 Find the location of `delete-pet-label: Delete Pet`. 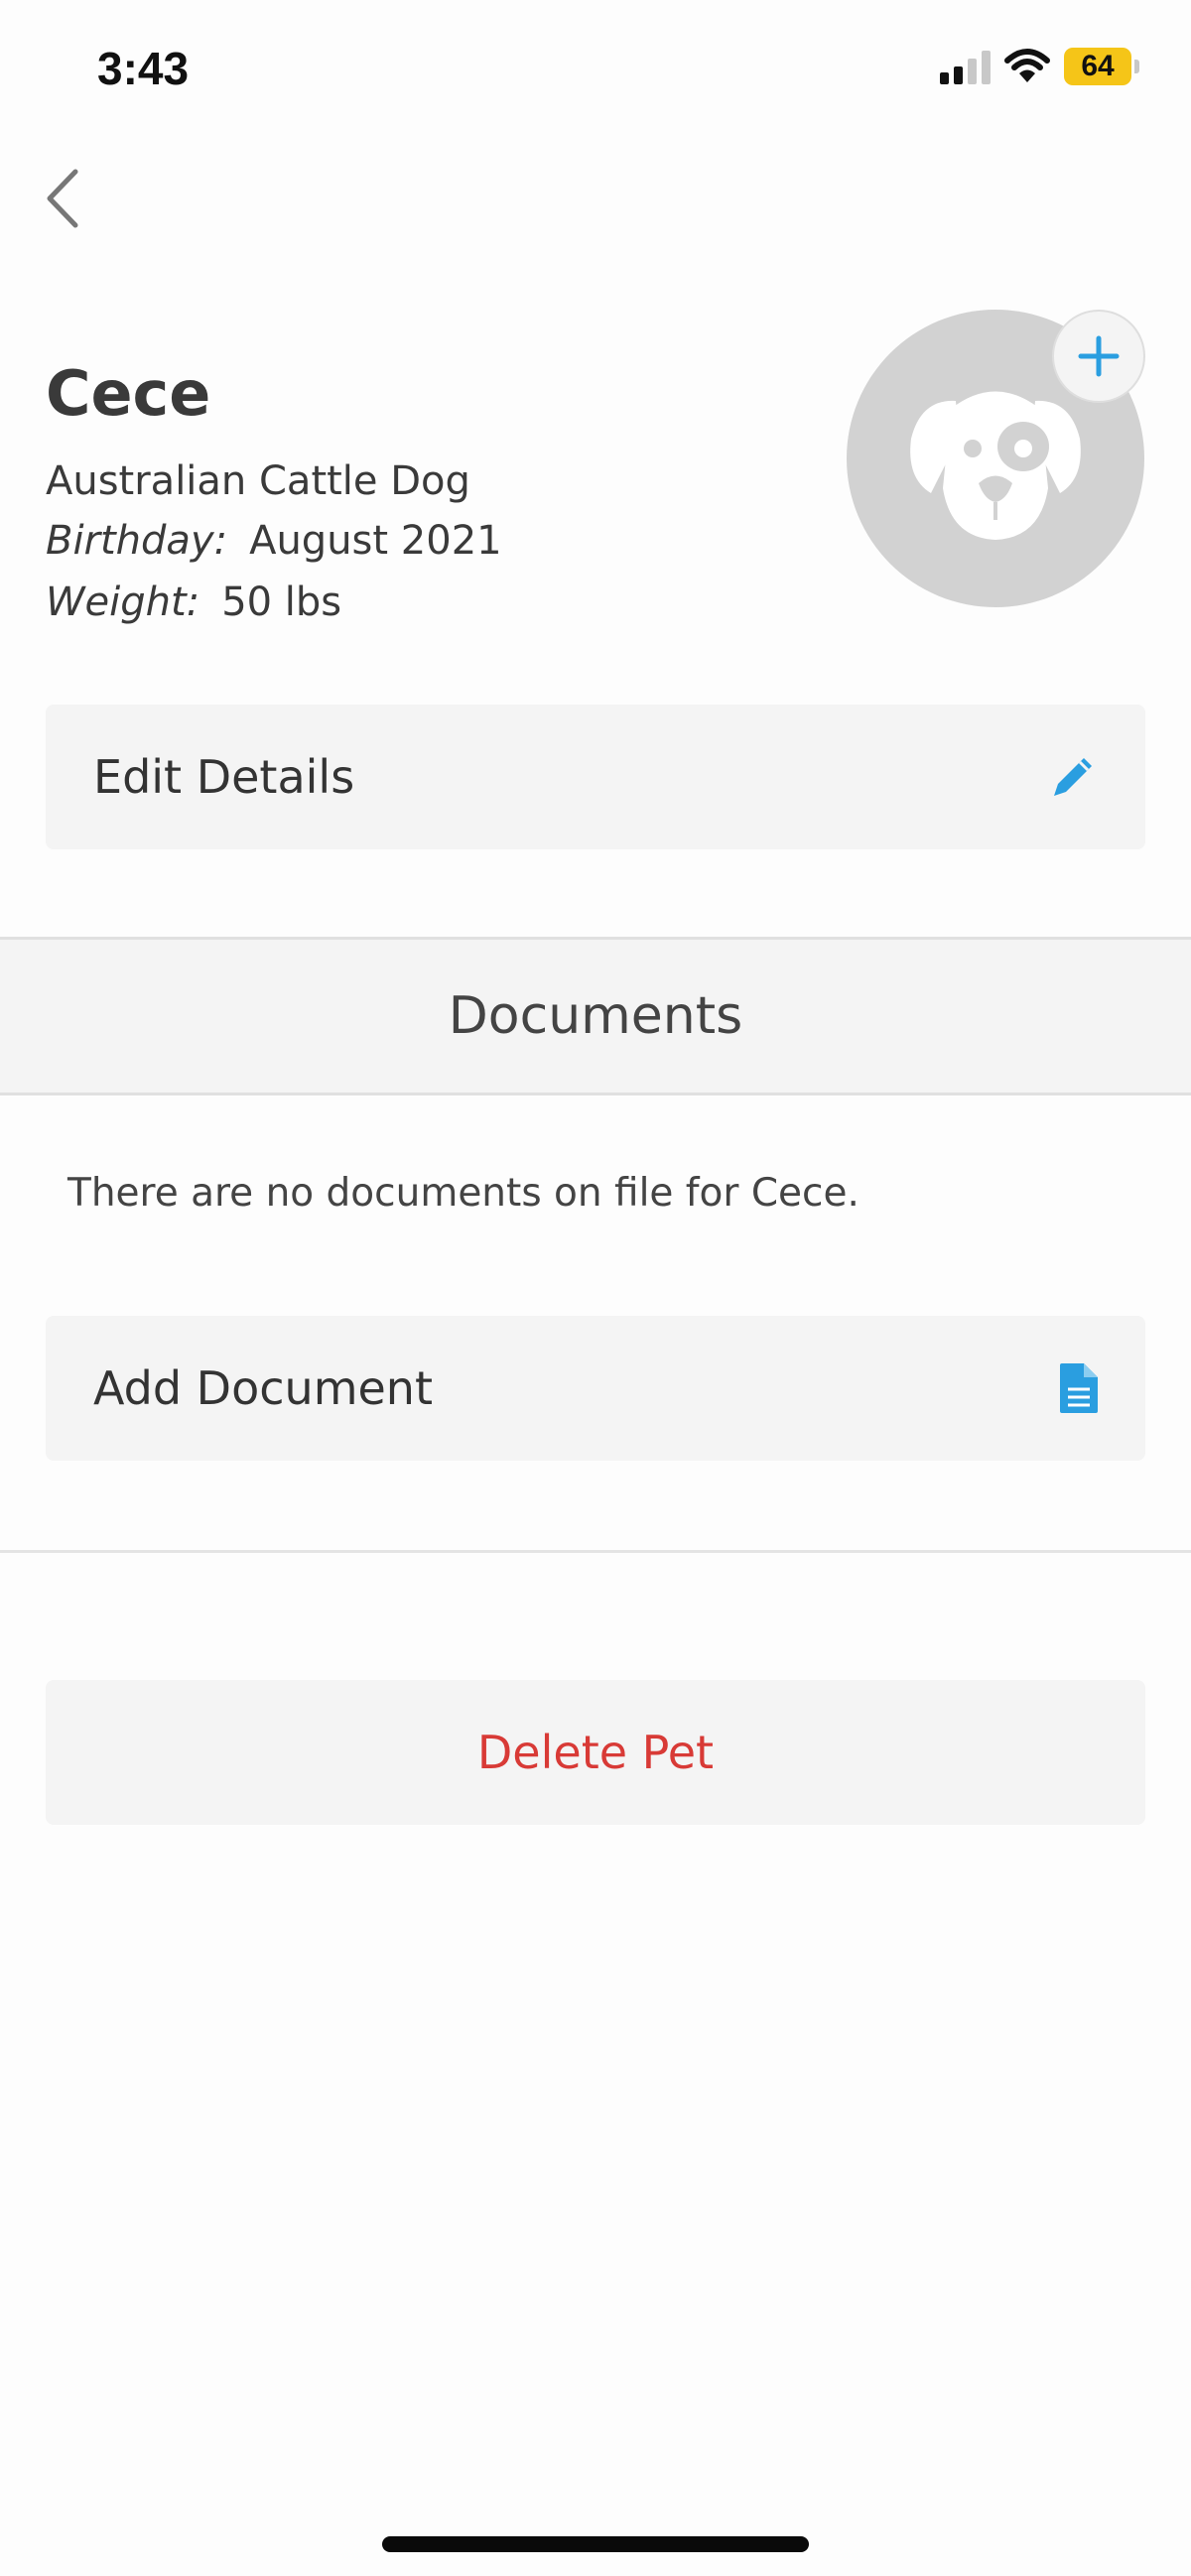

delete-pet-label: Delete Pet is located at coordinates (595, 1753).